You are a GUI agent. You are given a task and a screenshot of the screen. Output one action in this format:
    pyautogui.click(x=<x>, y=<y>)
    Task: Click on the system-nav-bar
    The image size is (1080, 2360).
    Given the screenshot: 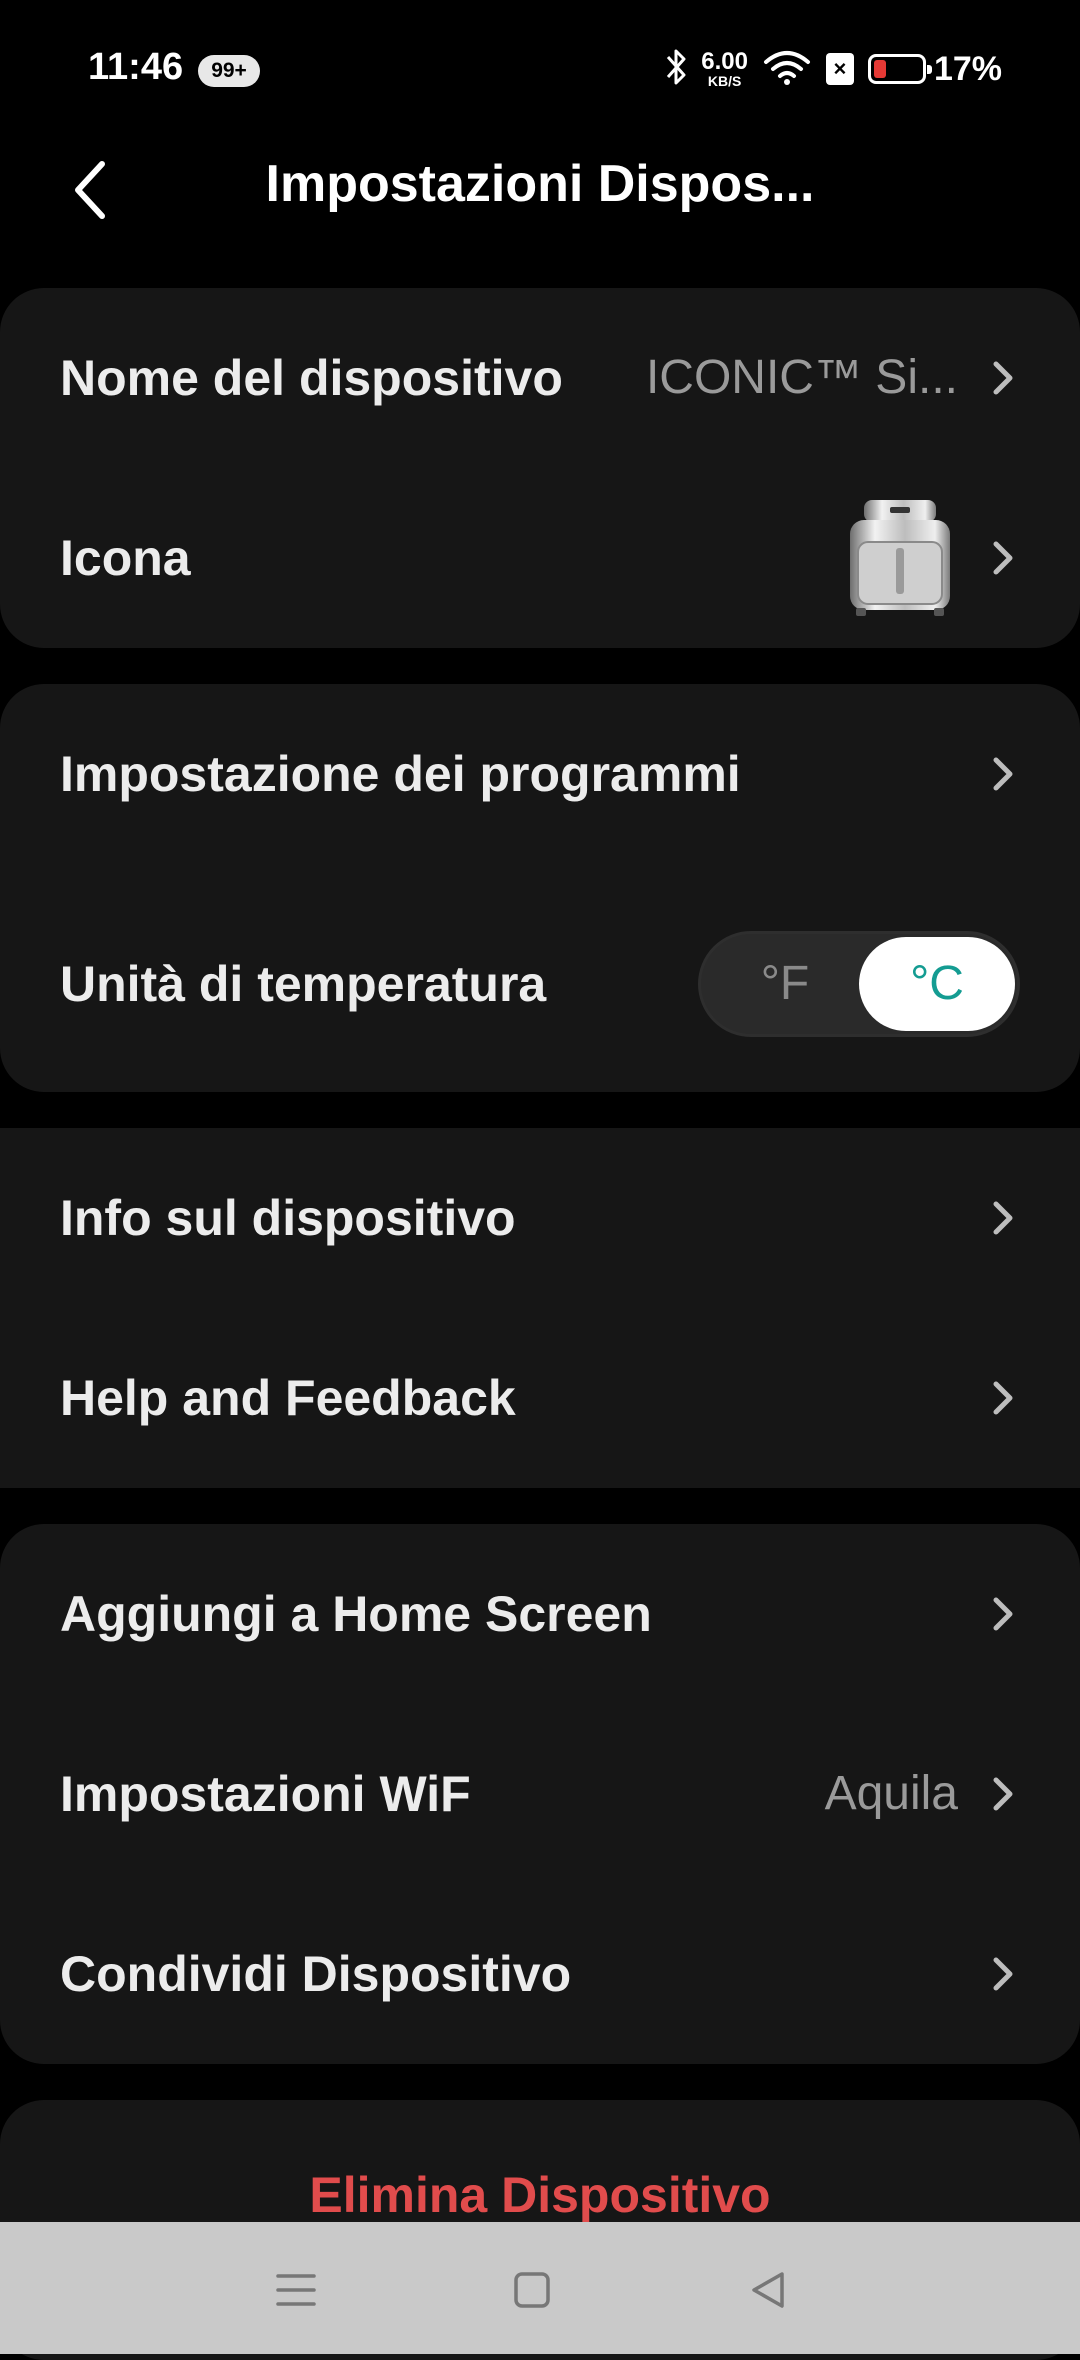 What is the action you would take?
    pyautogui.click(x=540, y=2288)
    